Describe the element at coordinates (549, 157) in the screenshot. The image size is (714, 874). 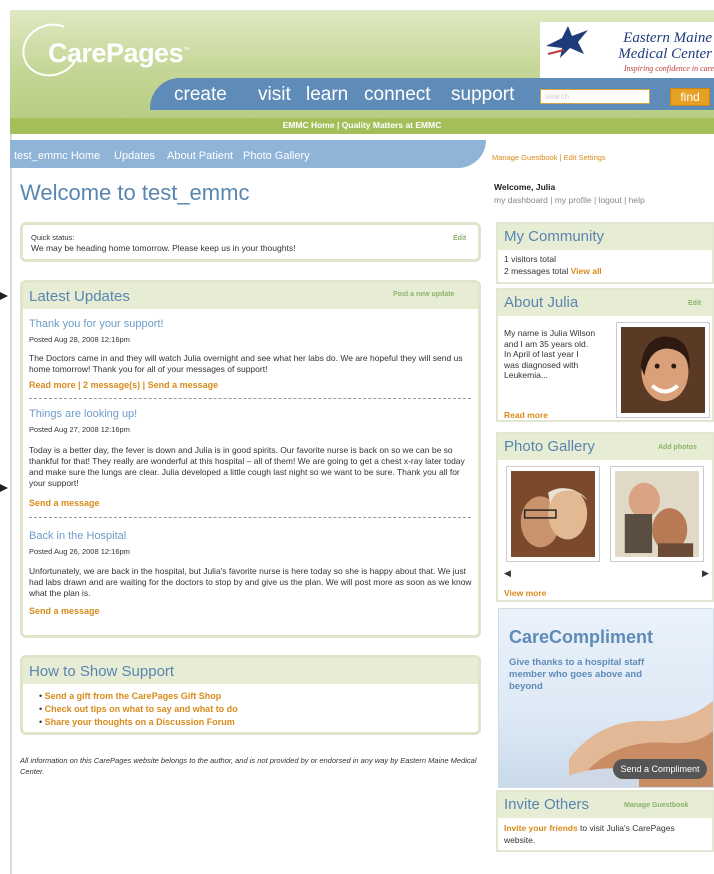
I see `guestbook-settings-links: Manage Guestbook | Edit Settings` at that location.